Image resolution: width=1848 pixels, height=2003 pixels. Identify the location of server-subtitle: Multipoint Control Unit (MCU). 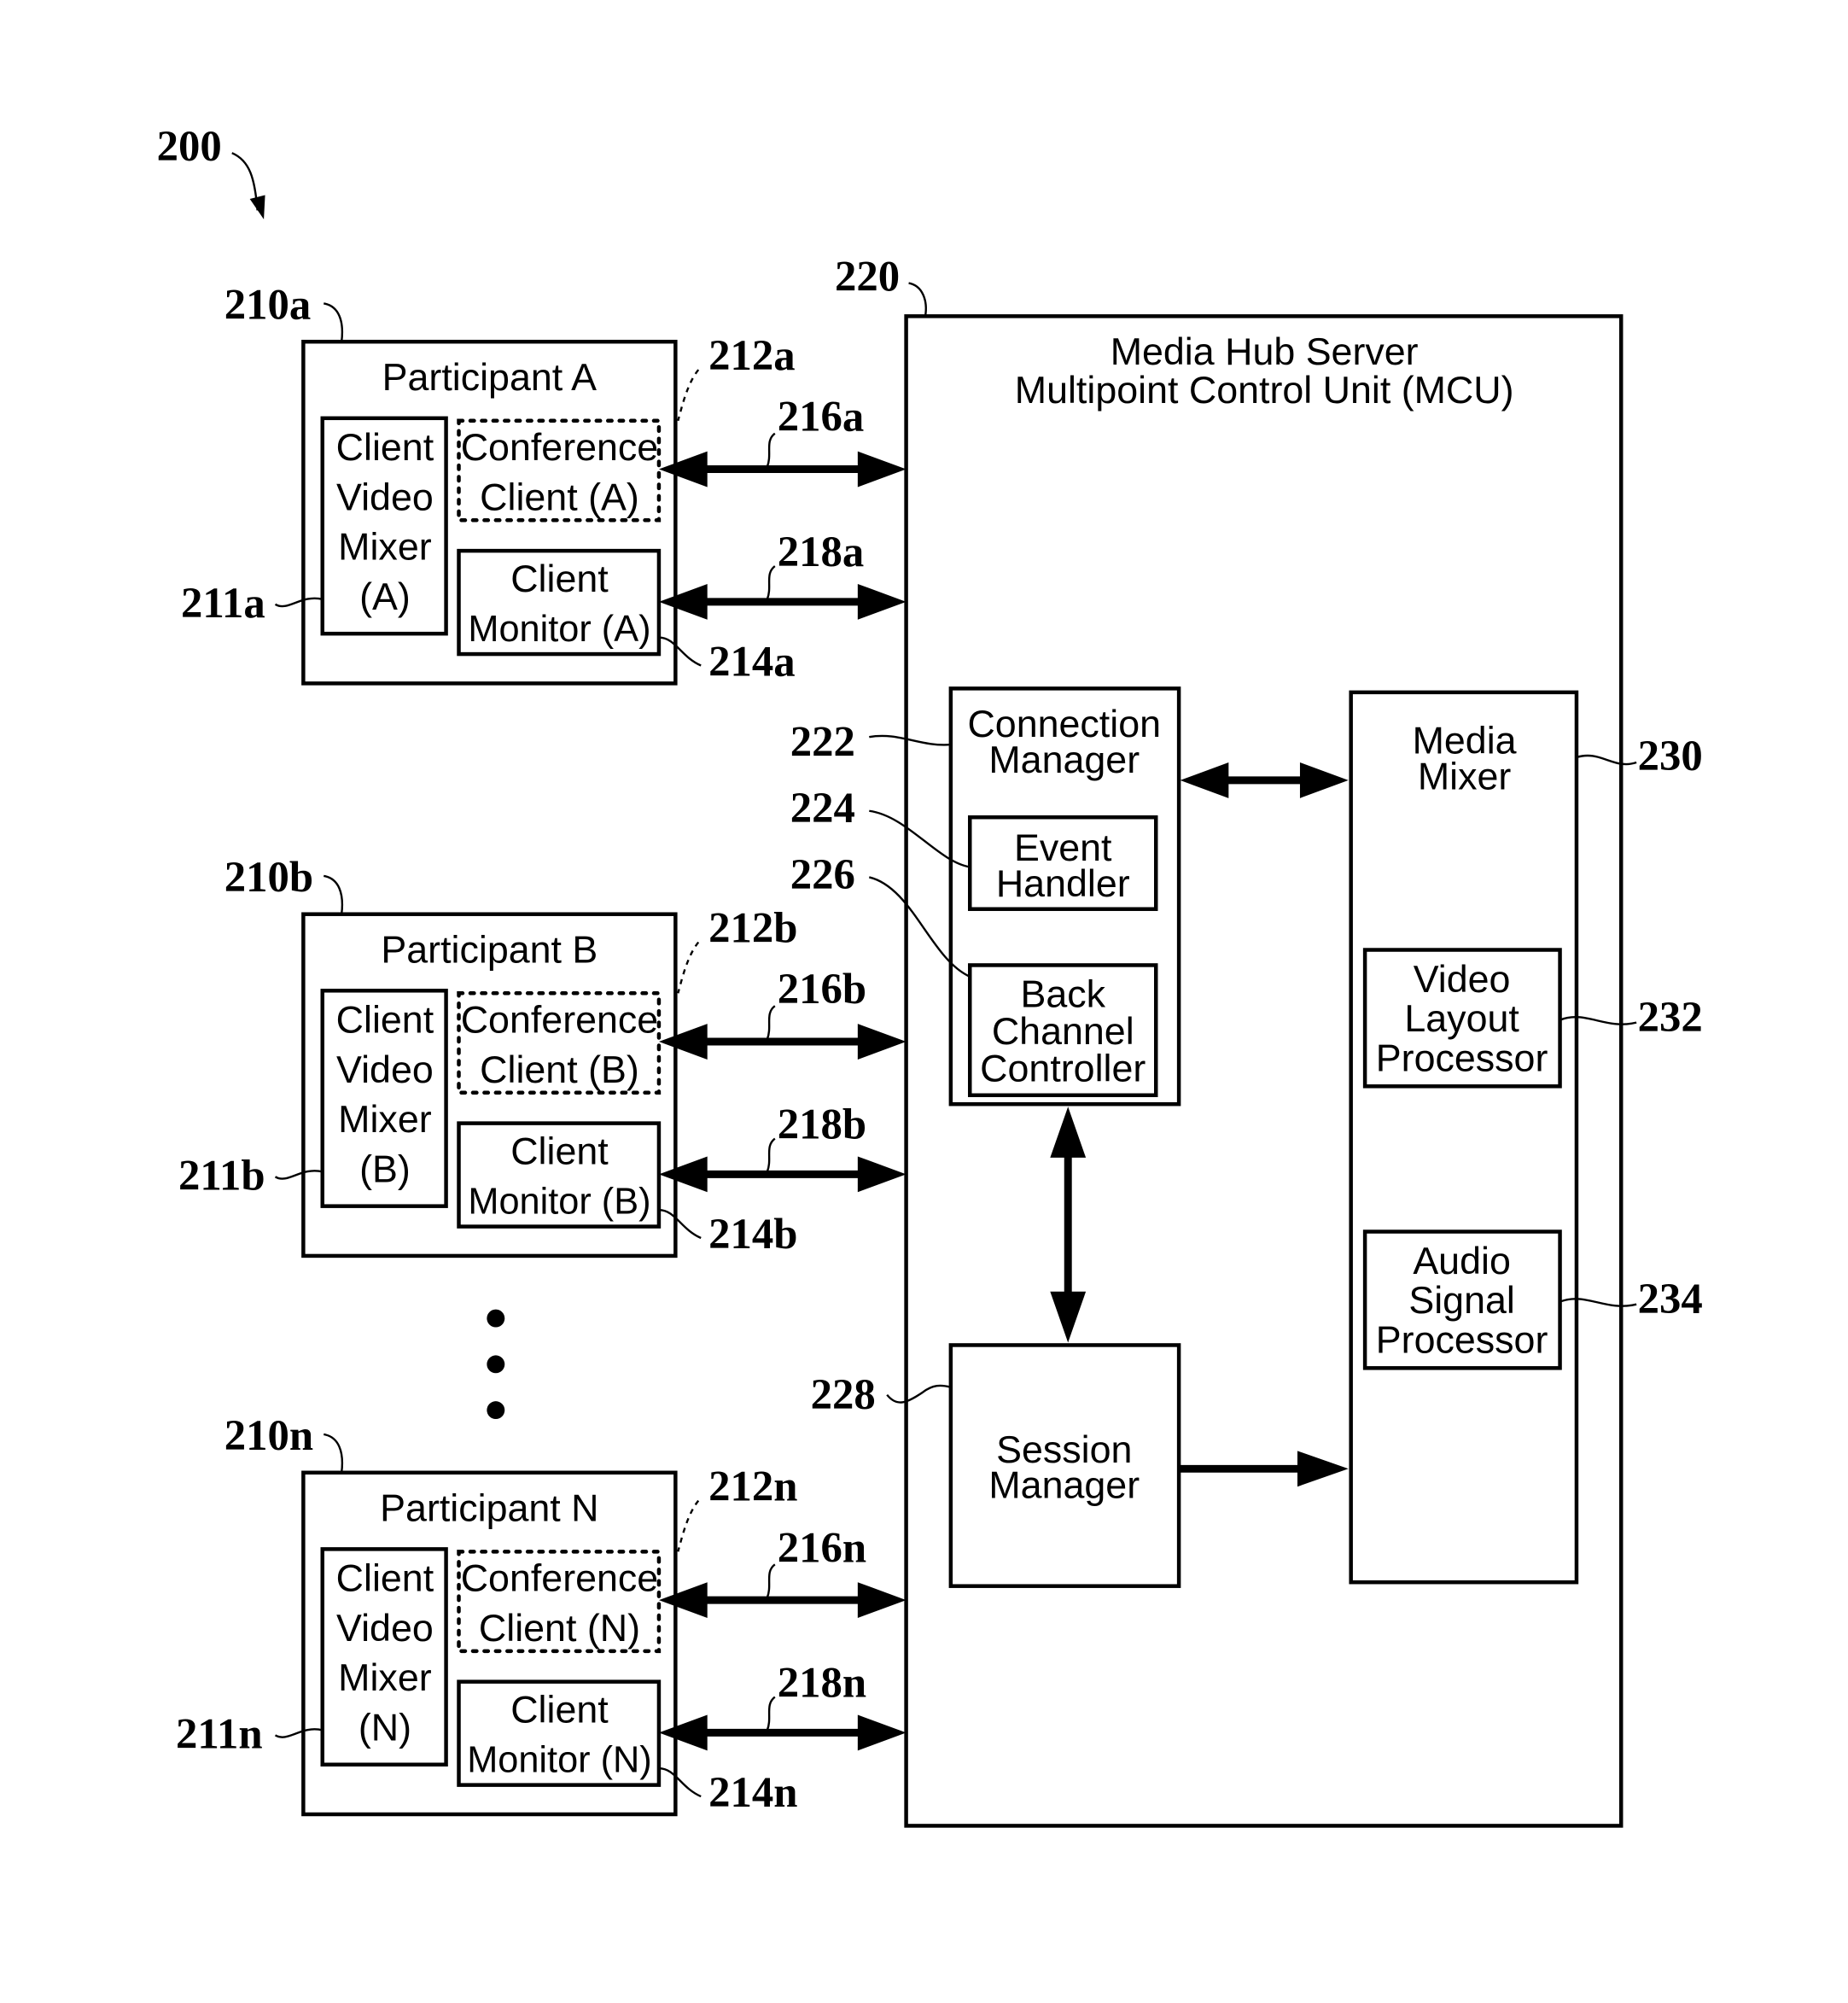
(1264, 390).